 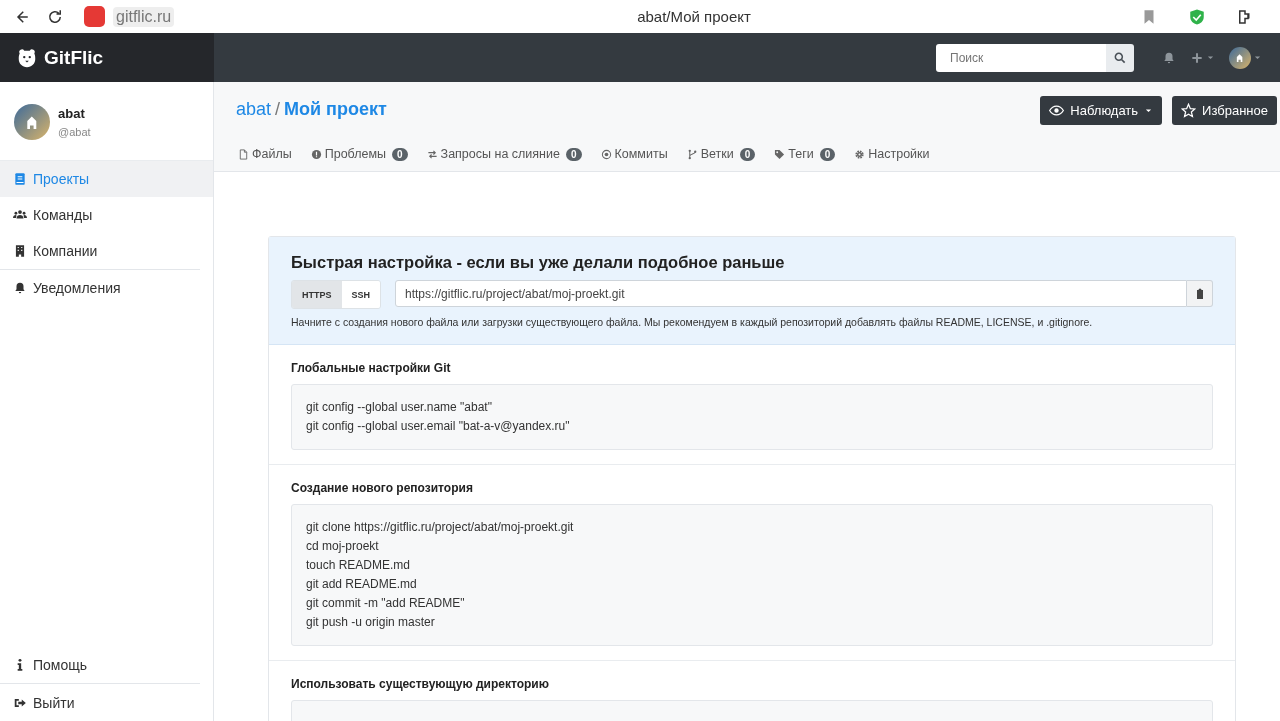 I want to click on code-line: git commit -m "add README", so click(x=386, y=603).